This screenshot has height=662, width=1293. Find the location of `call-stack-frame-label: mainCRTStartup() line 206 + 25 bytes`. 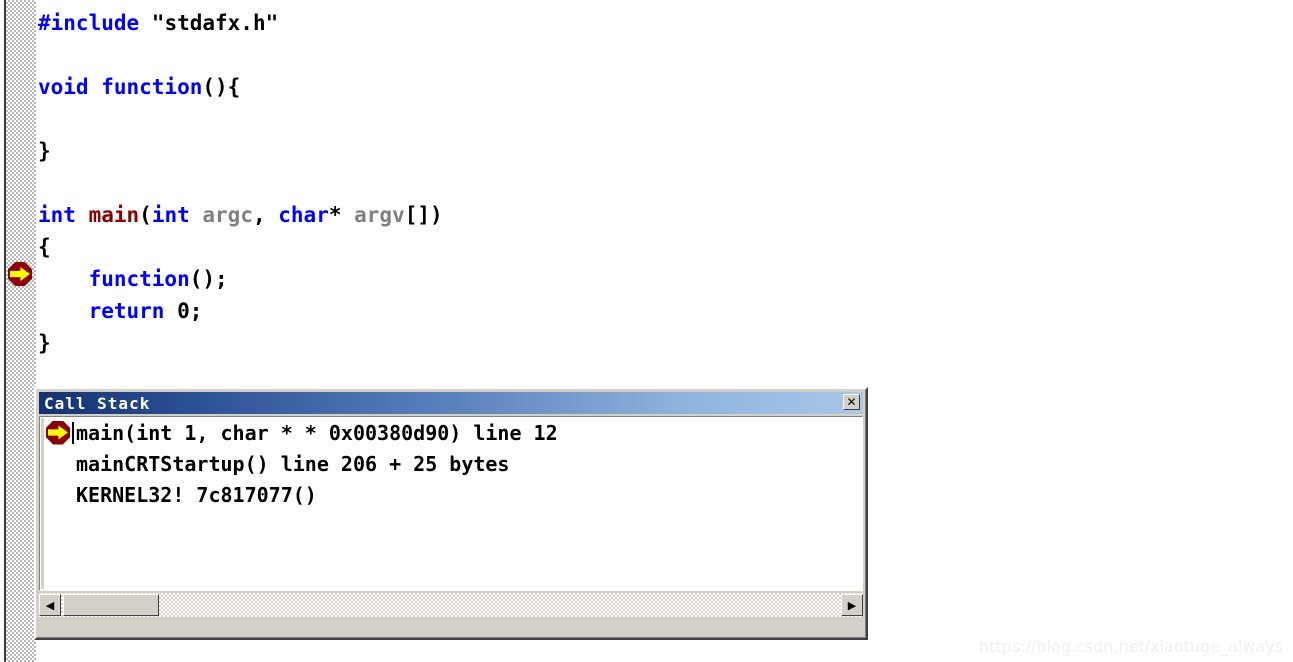

call-stack-frame-label: mainCRTStartup() line 206 + 25 bytes is located at coordinates (293, 463).